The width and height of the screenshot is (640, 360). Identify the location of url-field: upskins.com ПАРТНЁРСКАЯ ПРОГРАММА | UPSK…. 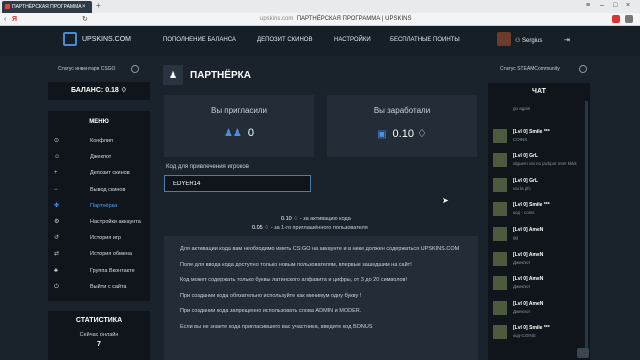
(335, 19).